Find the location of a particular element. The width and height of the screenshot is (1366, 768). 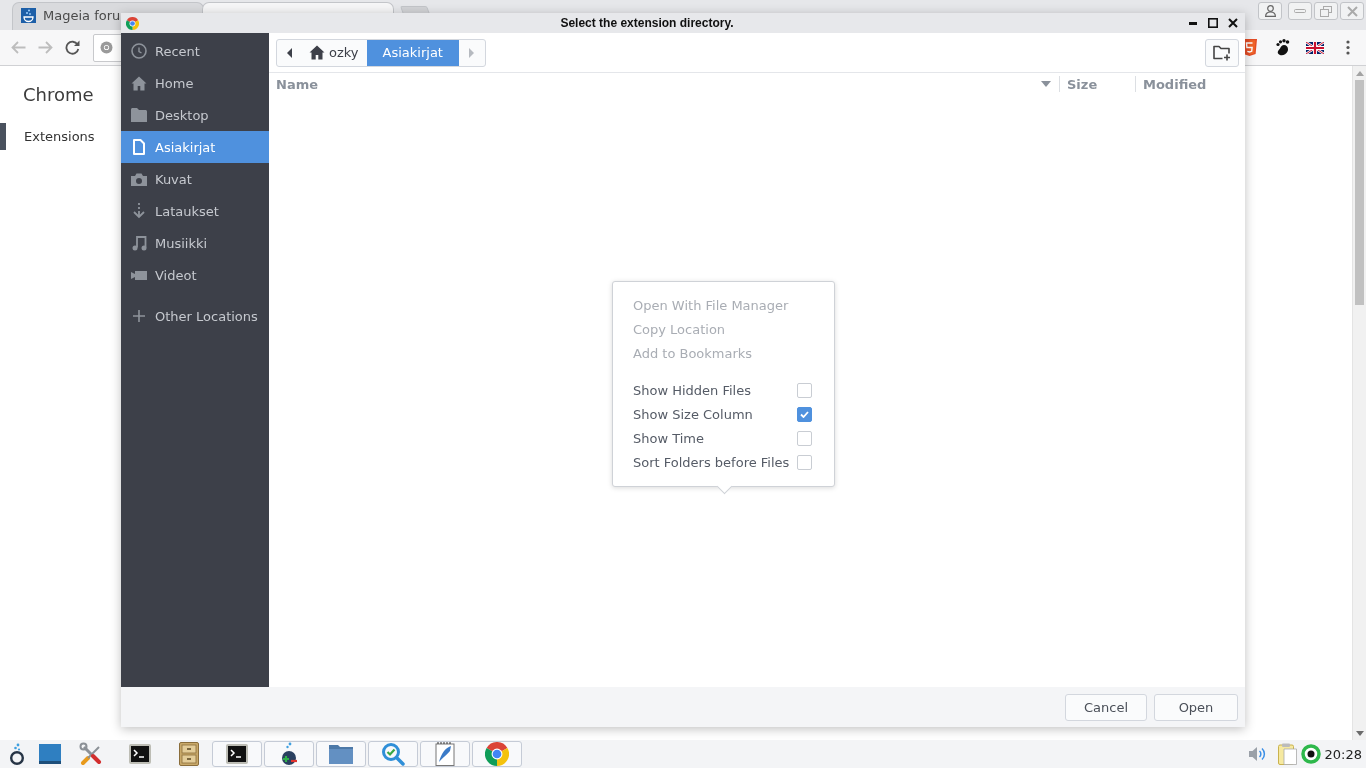

reload-icon is located at coordinates (72, 47).